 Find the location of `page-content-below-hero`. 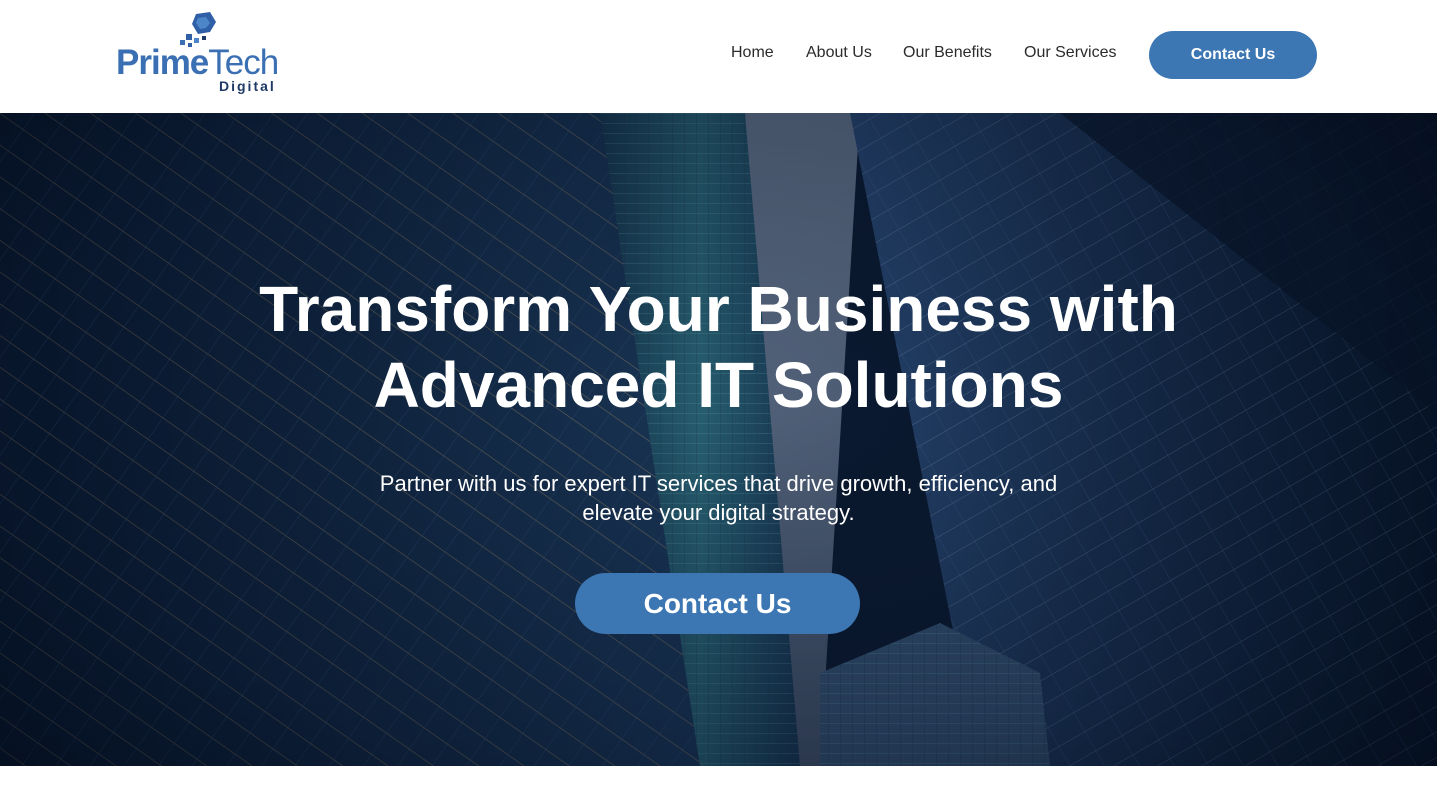

page-content-below-hero is located at coordinates (718, 787).